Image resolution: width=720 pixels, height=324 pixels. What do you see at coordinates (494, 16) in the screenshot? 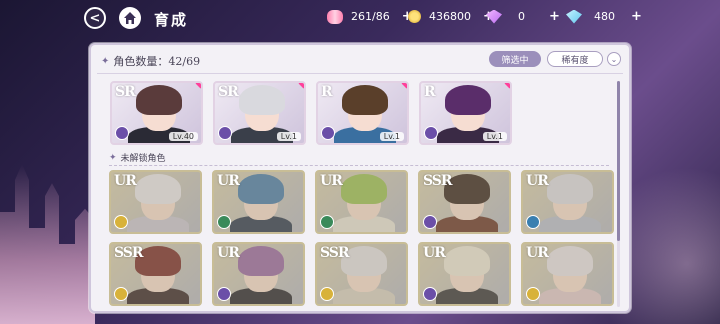
I see `purple-gem-icon` at bounding box center [494, 16].